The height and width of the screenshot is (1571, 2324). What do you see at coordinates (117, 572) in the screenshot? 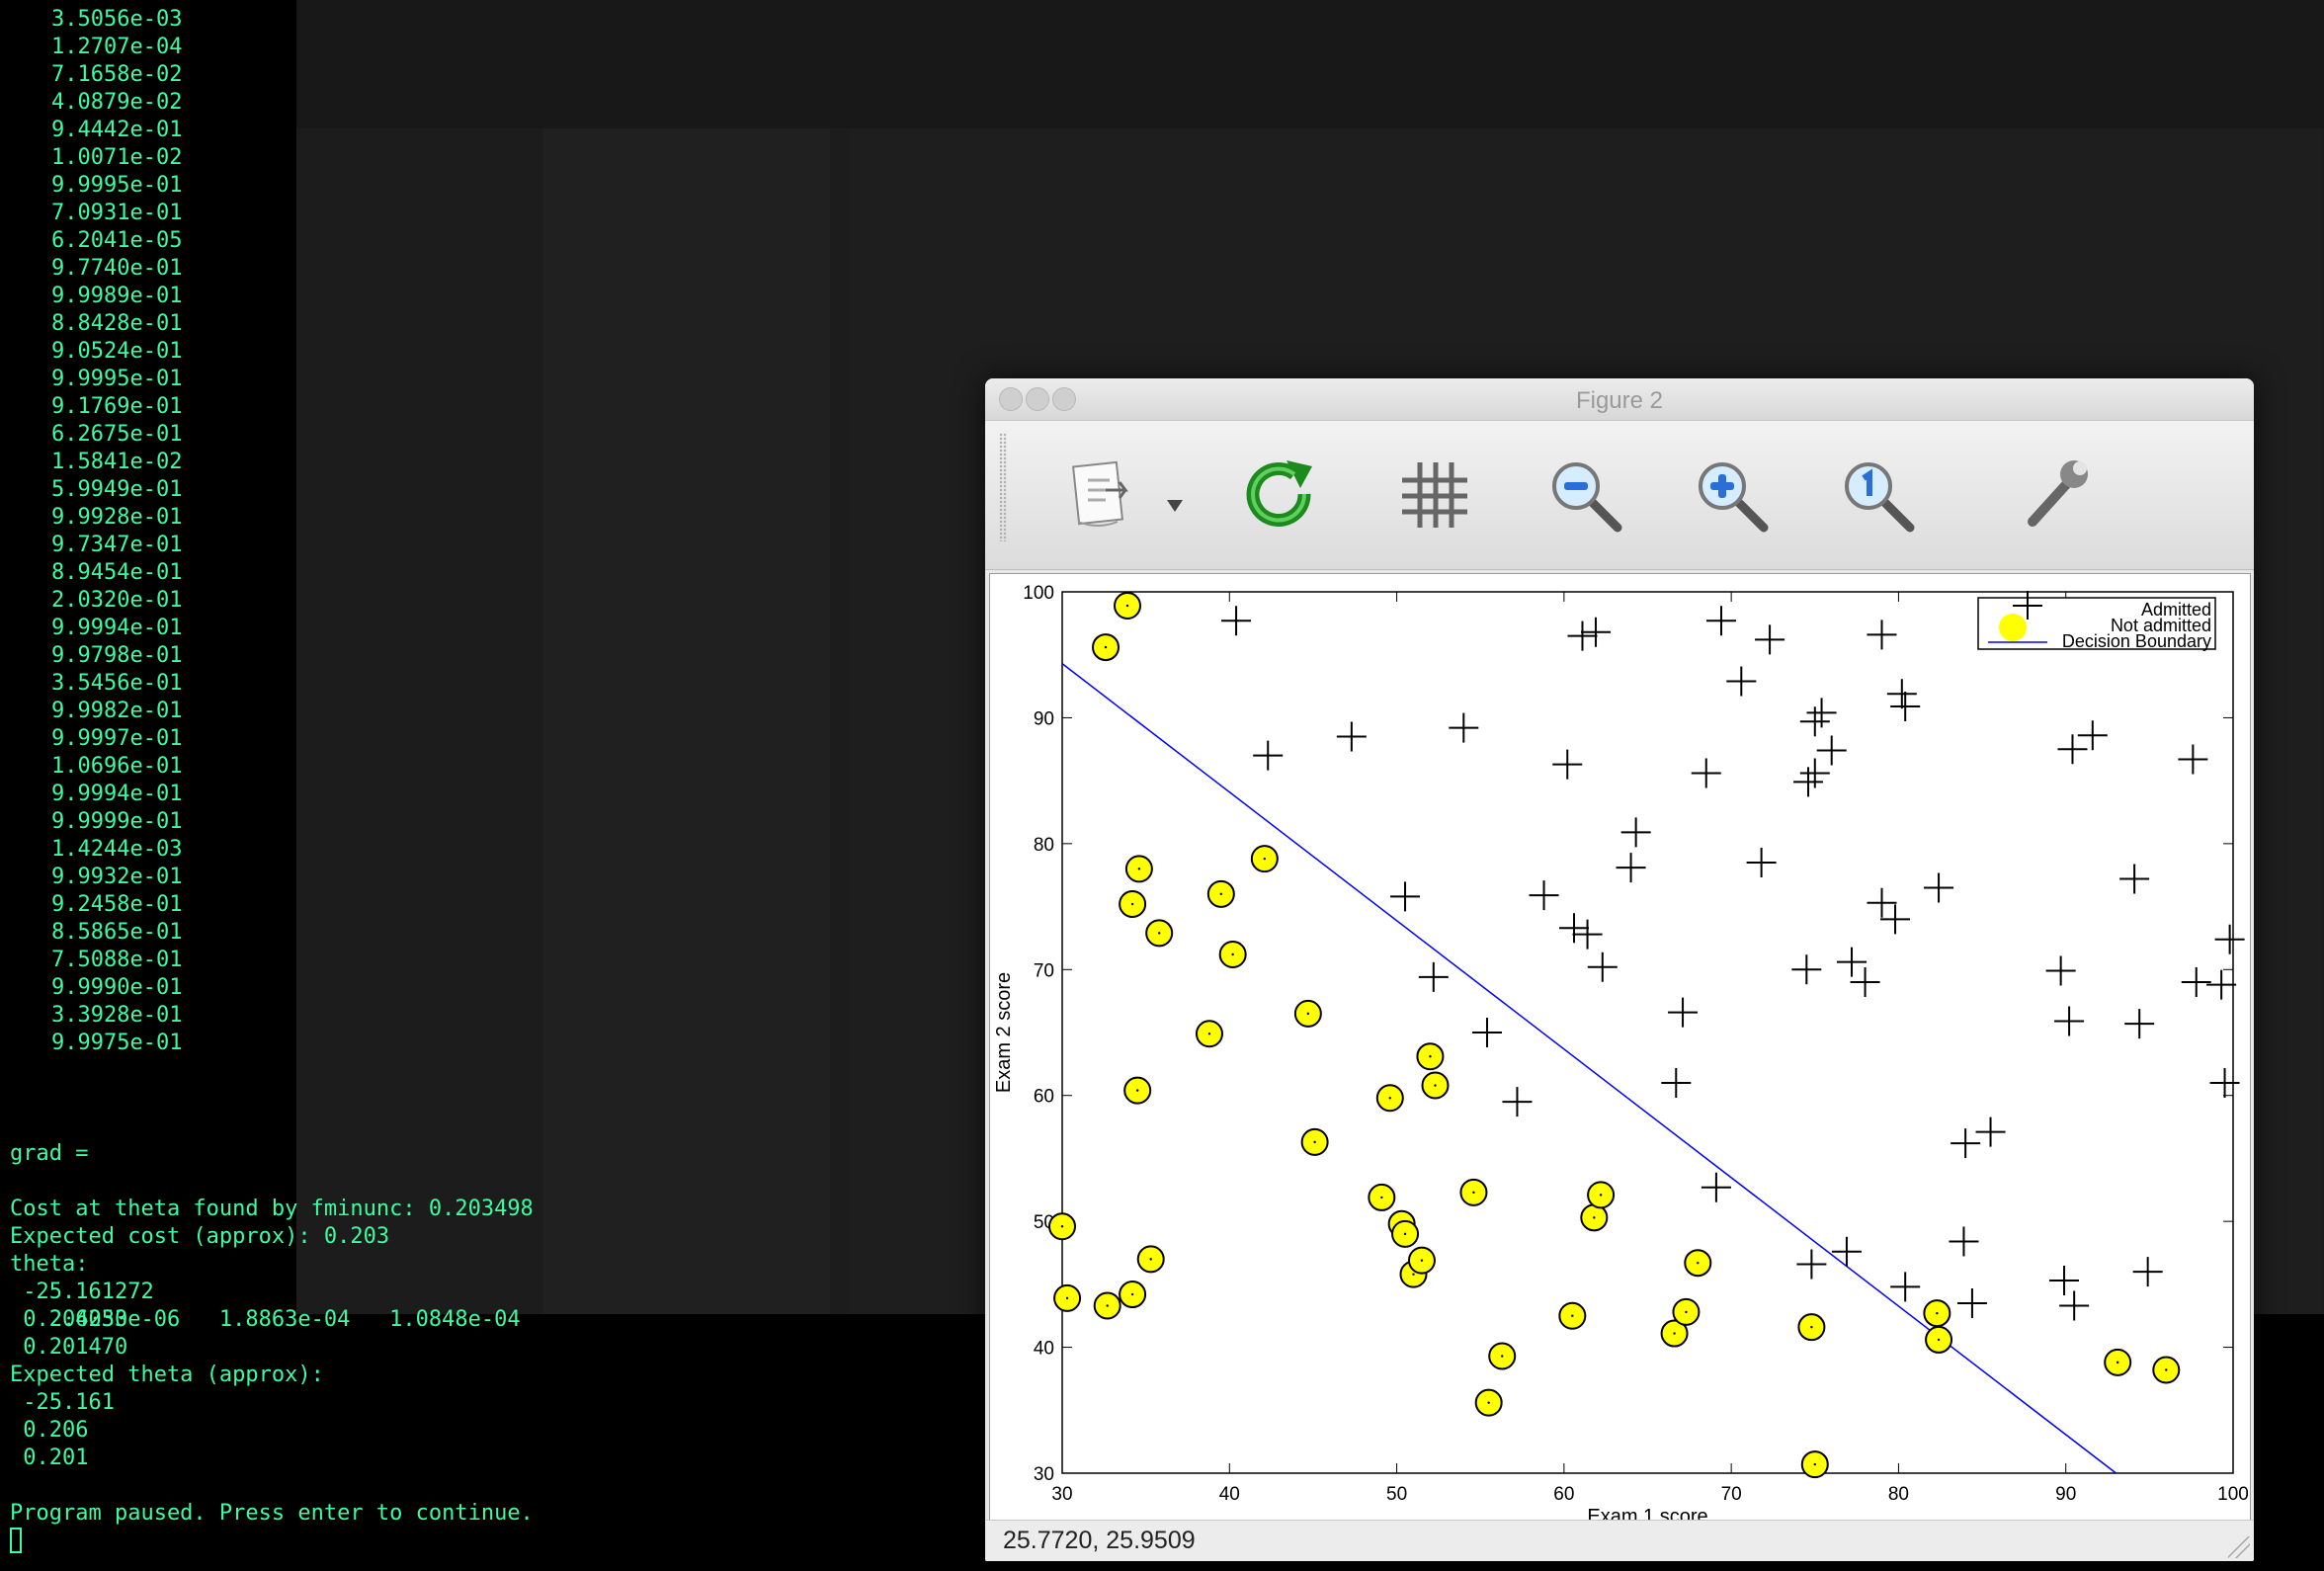
I see `probability-value: 8.9454e-01` at bounding box center [117, 572].